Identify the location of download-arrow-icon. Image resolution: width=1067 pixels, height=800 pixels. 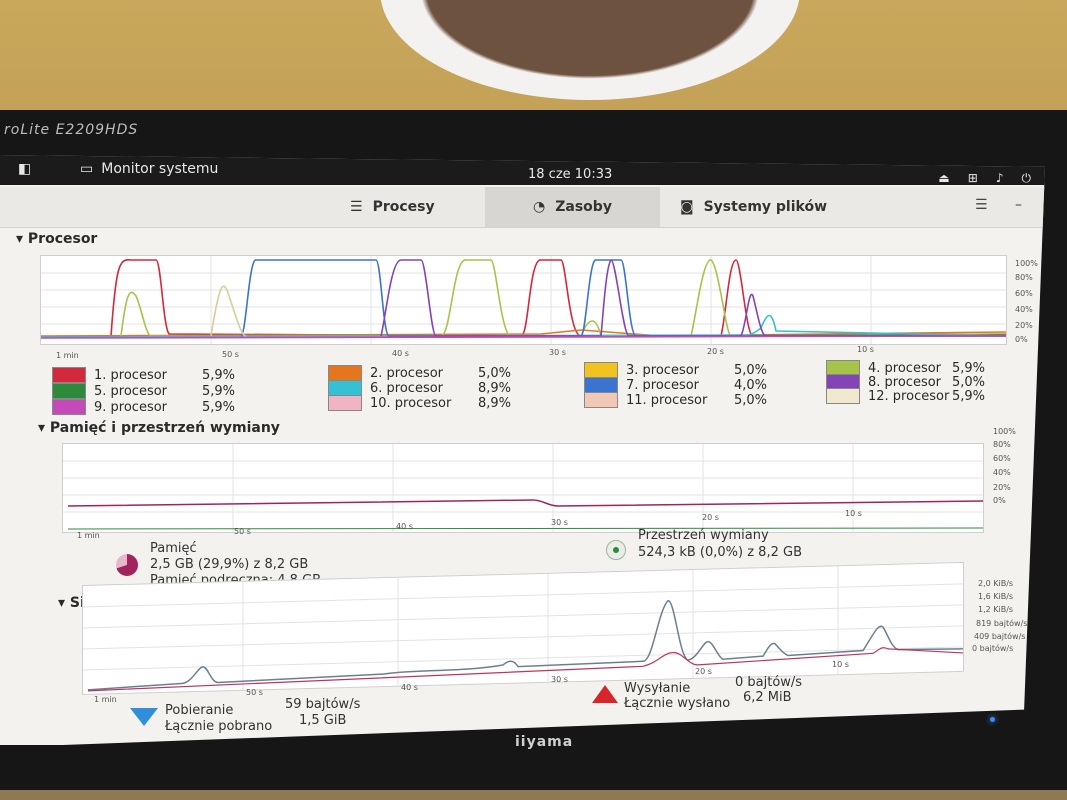
(144, 717).